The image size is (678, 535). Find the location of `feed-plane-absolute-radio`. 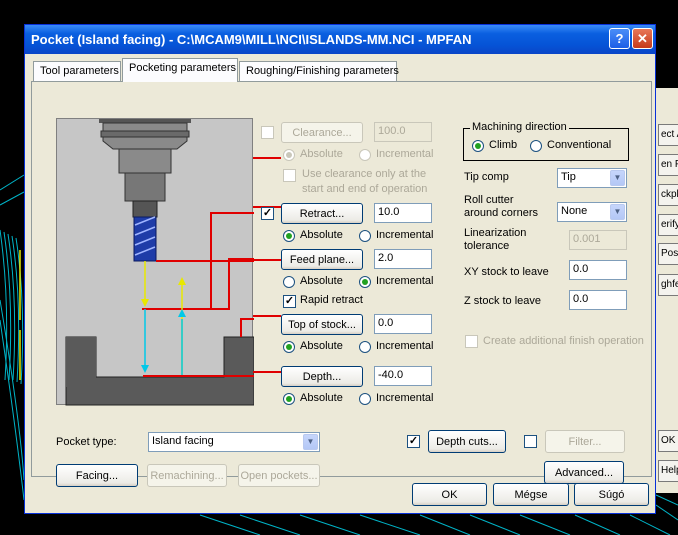

feed-plane-absolute-radio is located at coordinates (289, 282).